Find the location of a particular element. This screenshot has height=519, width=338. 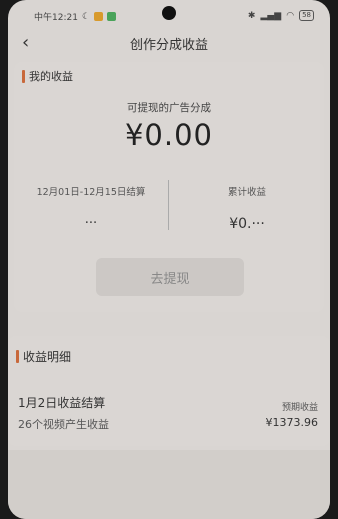

front-camera is located at coordinates (169, 13).